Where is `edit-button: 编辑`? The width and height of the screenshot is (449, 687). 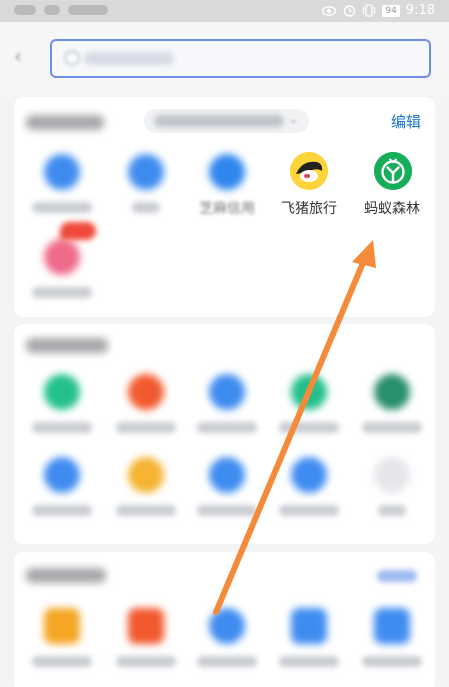 edit-button: 编辑 is located at coordinates (406, 121).